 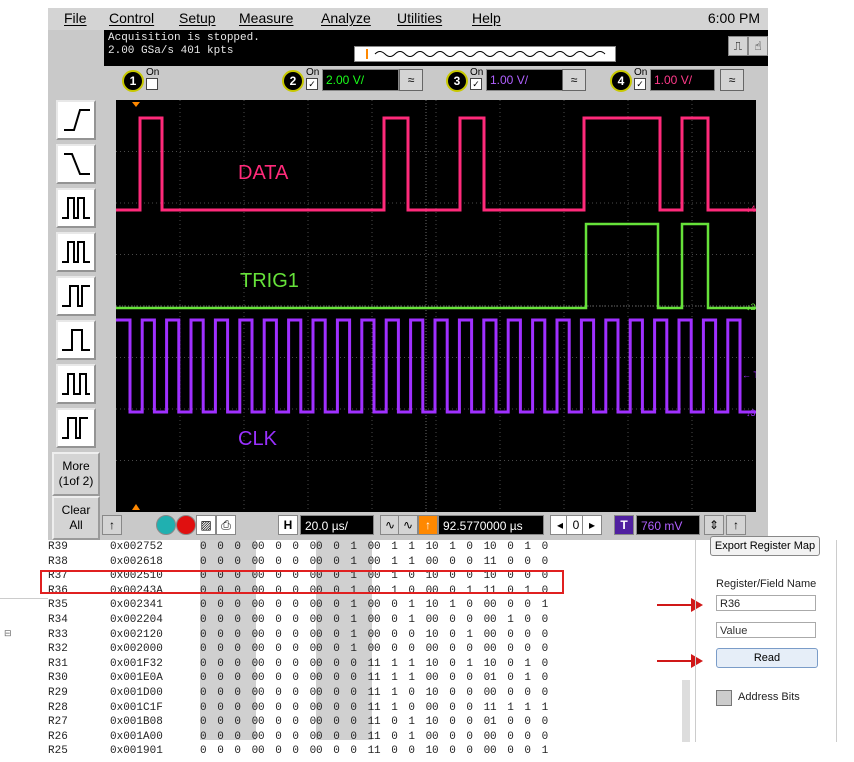 What do you see at coordinates (131, 18) in the screenshot?
I see `menu-control: Control` at bounding box center [131, 18].